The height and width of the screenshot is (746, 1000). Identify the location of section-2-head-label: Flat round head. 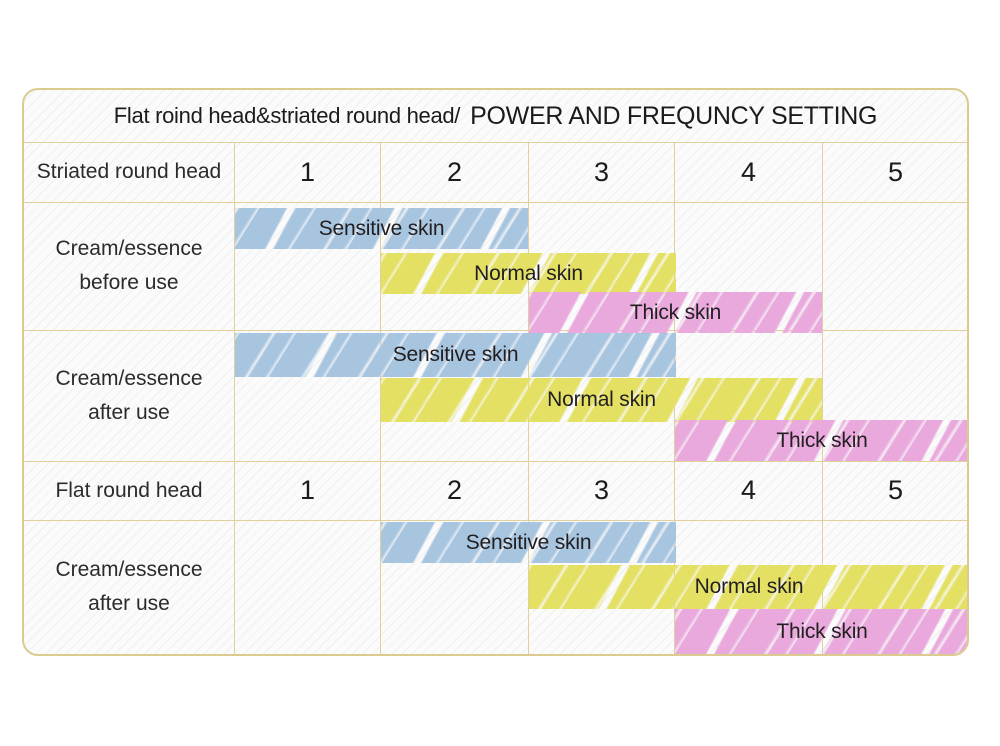
(129, 490).